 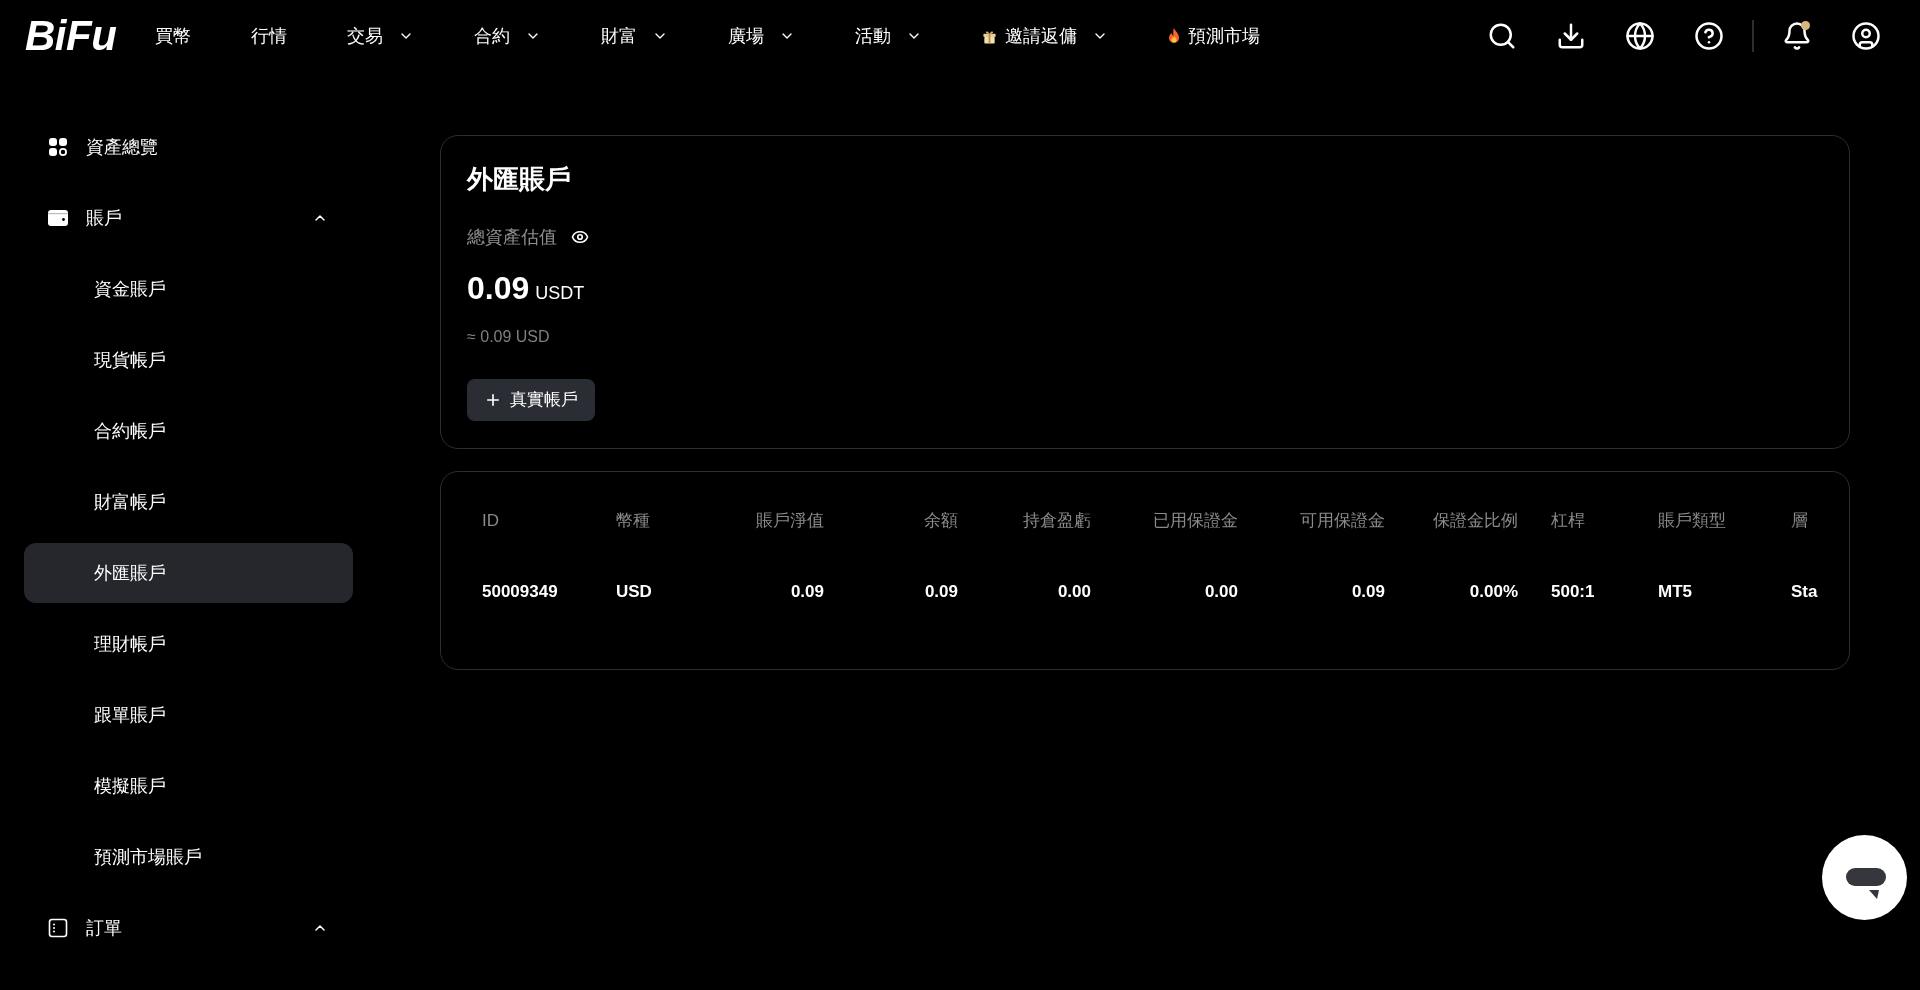 I want to click on nav-link: 活動, so click(x=889, y=36).